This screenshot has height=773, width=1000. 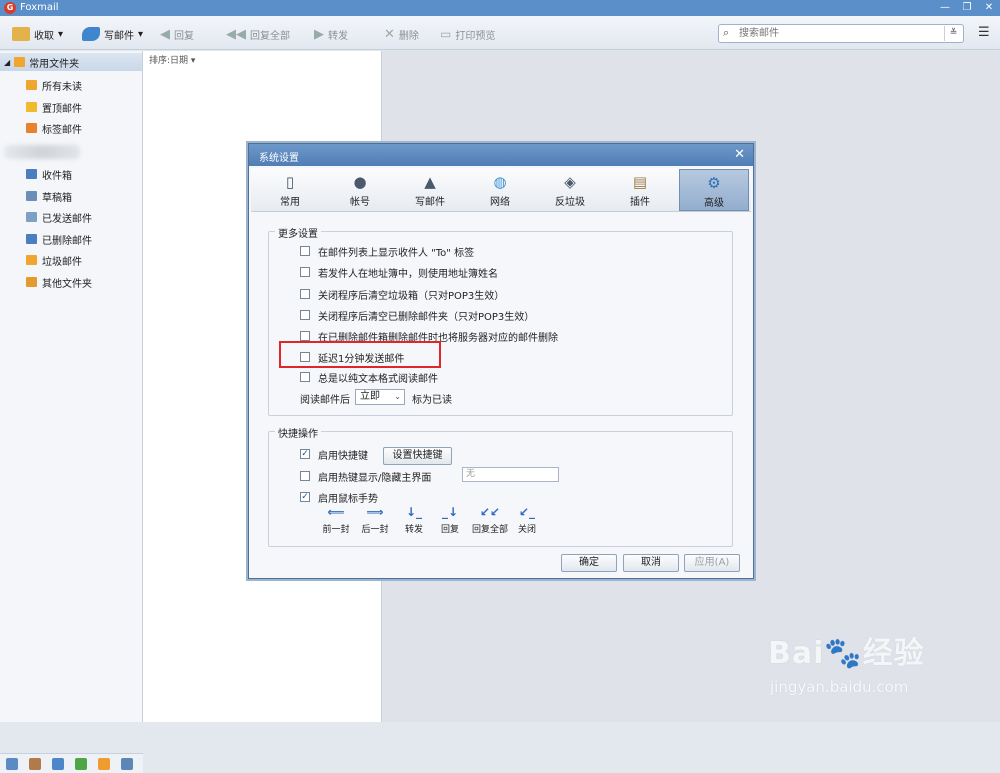 What do you see at coordinates (54, 260) in the screenshot?
I see `sidebar-item-junk: 垃圾邮件` at bounding box center [54, 260].